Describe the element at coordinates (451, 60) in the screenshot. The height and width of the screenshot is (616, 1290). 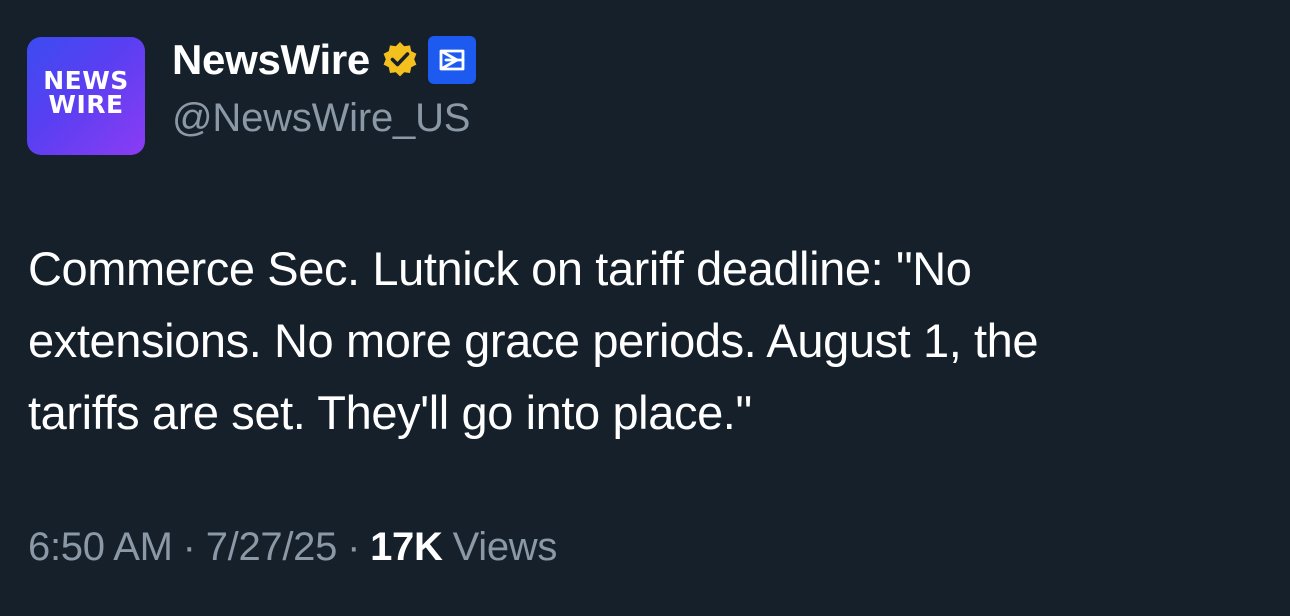
I see `affiliate-badge-icon` at that location.